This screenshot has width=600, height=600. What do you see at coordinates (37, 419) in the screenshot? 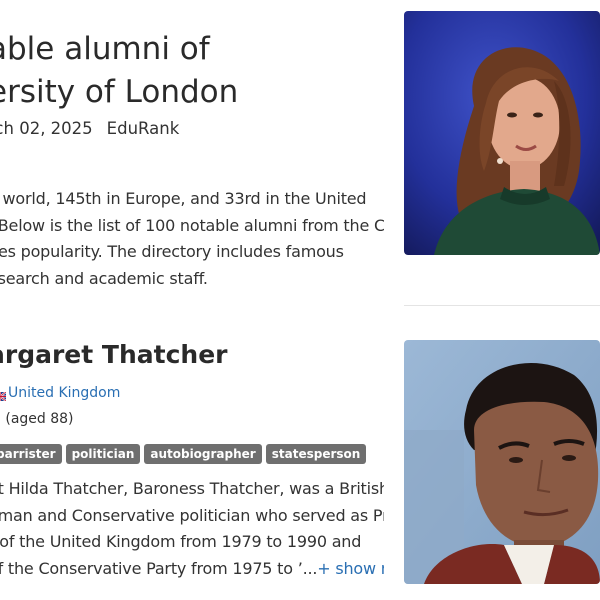
I see `alumnus-lifespan: 3 (aged 88)` at bounding box center [37, 419].